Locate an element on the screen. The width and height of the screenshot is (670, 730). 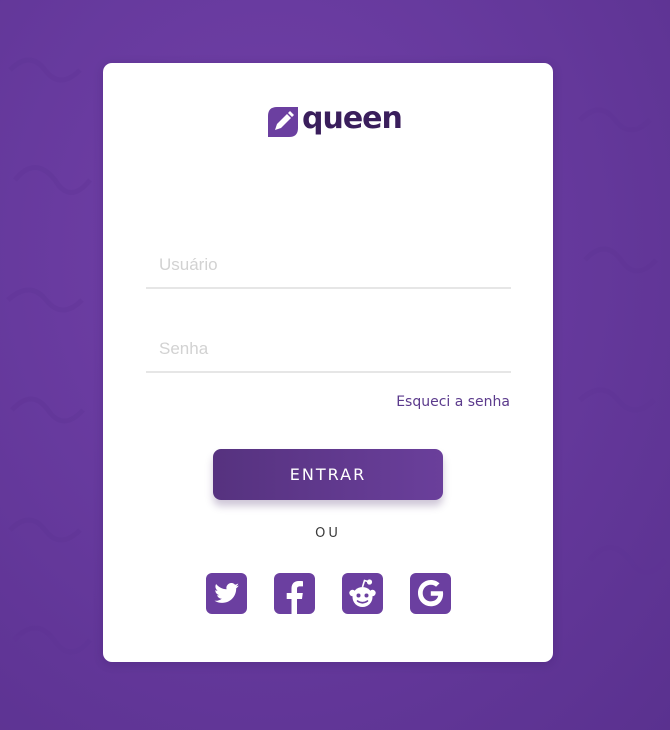
brand-logo: queen is located at coordinates (335, 120).